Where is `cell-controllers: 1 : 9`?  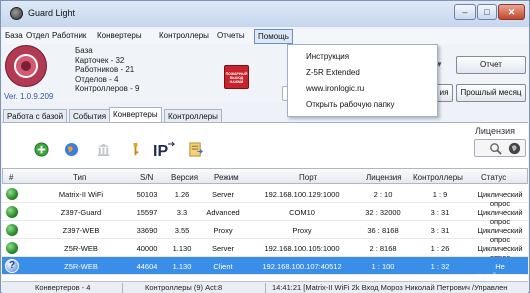 cell-controllers: 1 : 9 is located at coordinates (440, 194).